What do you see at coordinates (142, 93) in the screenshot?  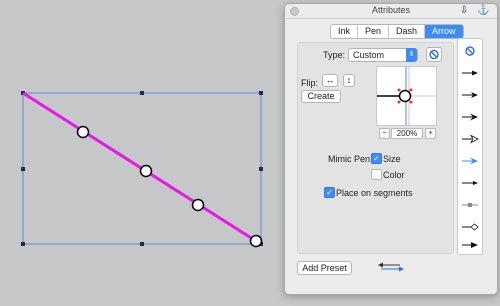 I see `handle-top-middle` at bounding box center [142, 93].